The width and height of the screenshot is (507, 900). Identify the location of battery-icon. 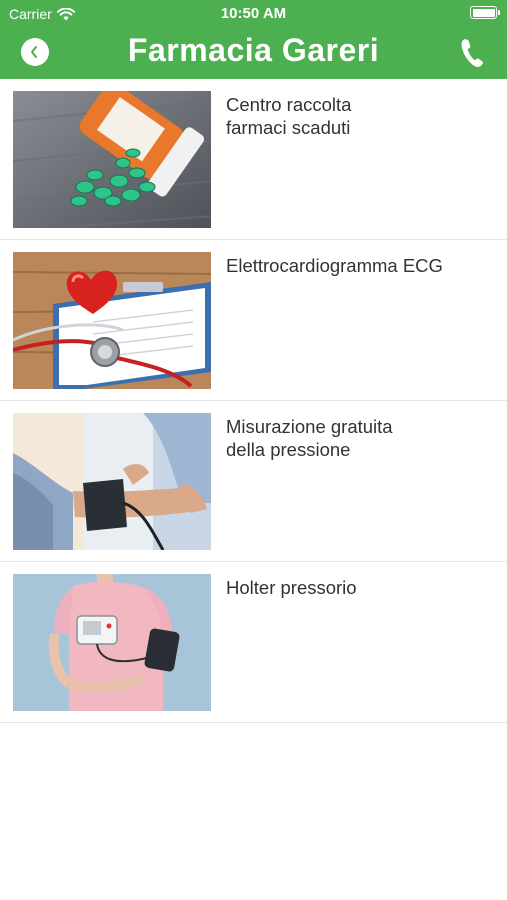
(485, 12).